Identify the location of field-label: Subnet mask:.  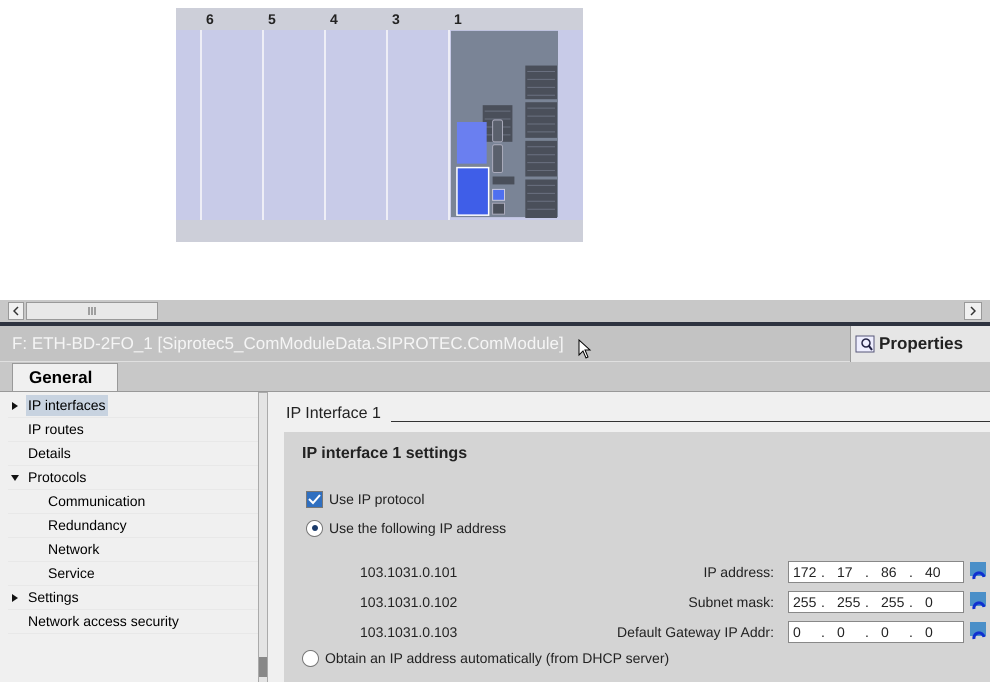
(731, 602).